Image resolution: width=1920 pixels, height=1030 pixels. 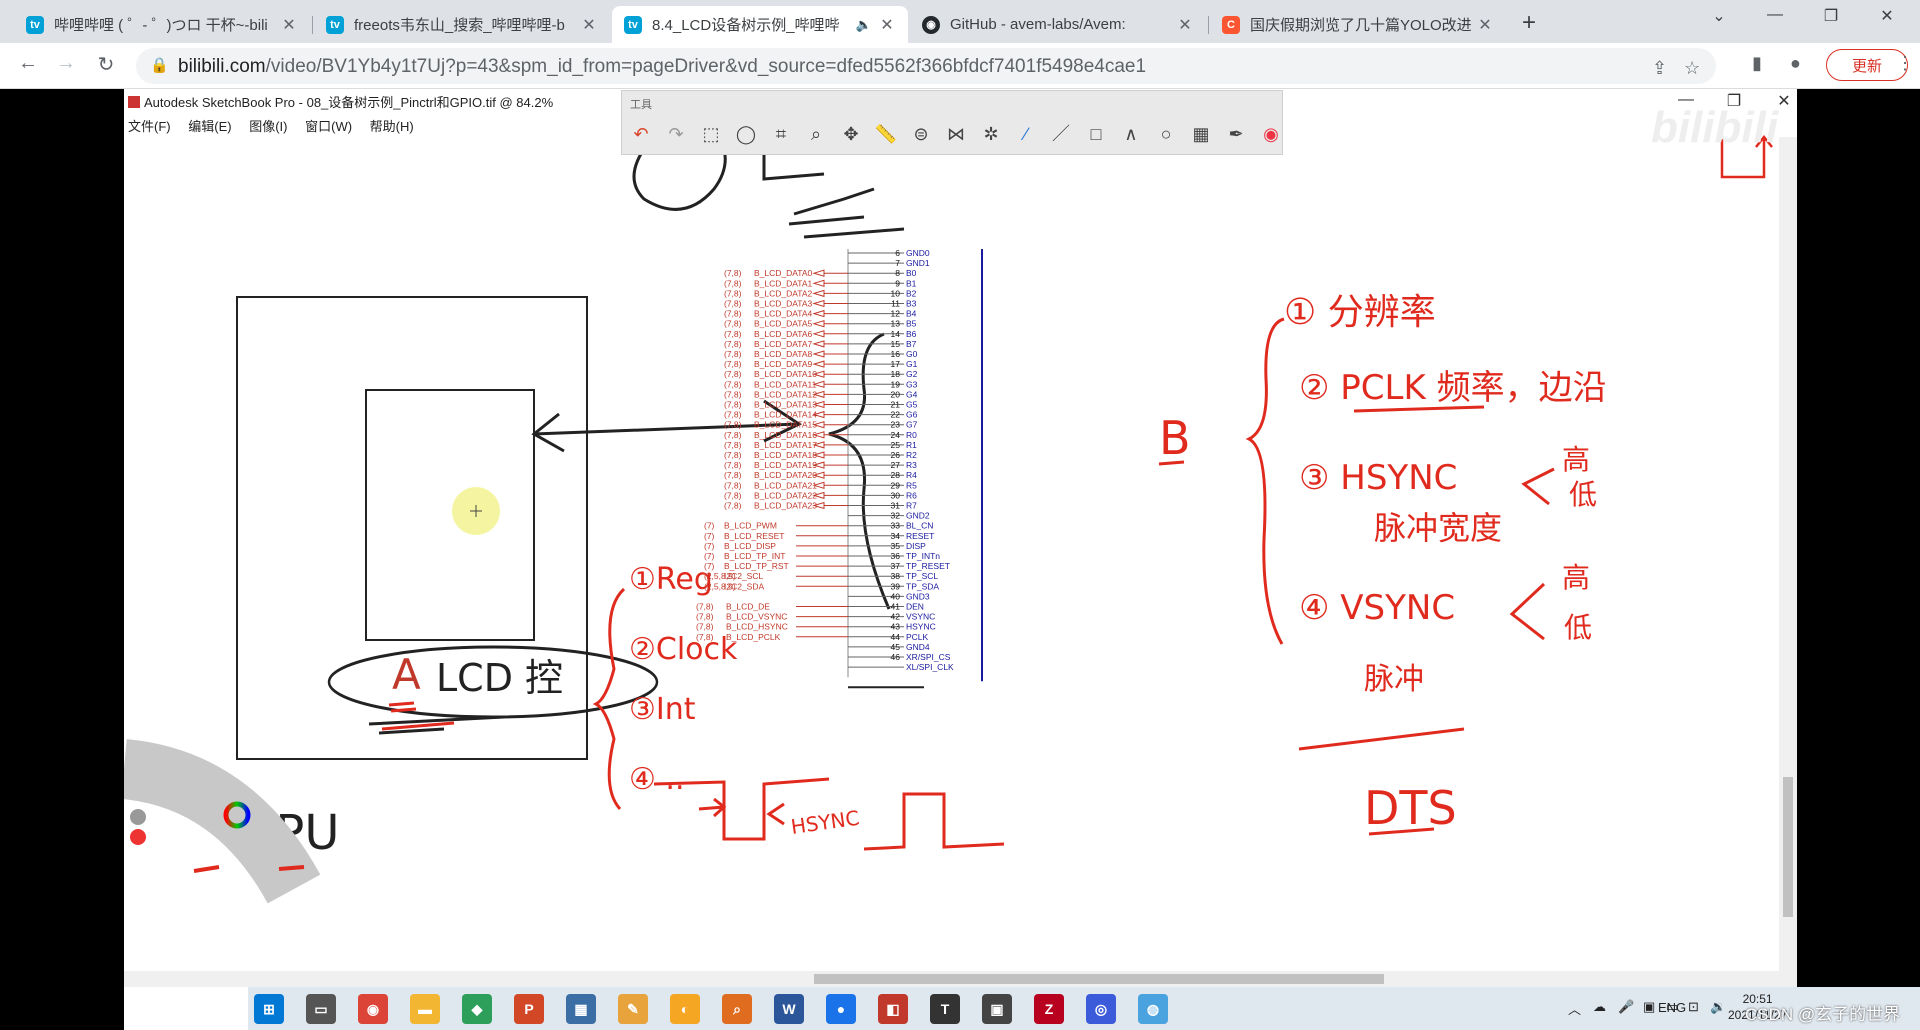 I want to click on powerpoint-icon: P, so click(x=529, y=1009).